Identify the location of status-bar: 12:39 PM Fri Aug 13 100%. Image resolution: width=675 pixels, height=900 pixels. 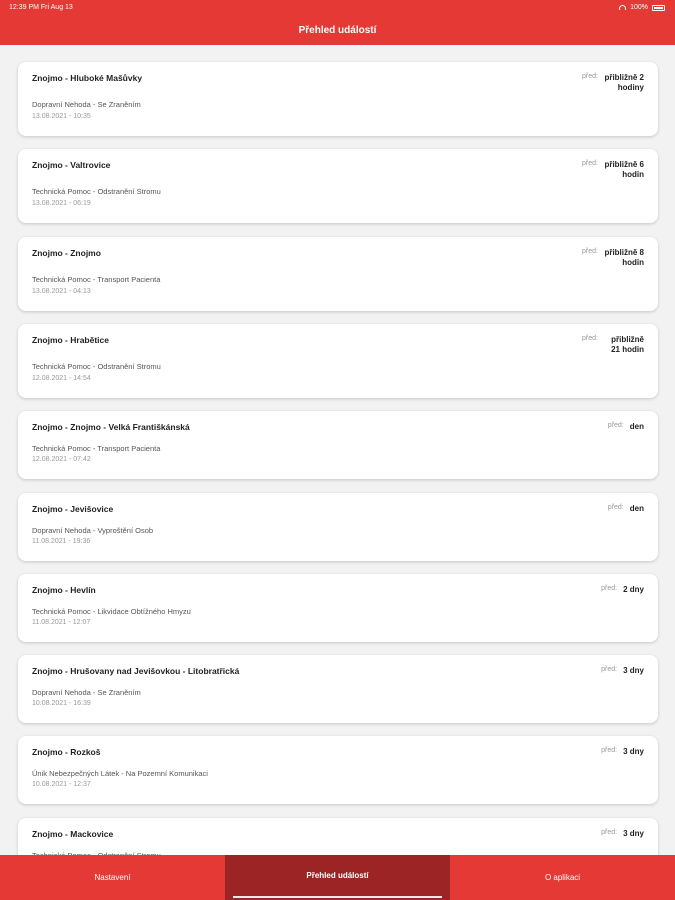
(337, 8).